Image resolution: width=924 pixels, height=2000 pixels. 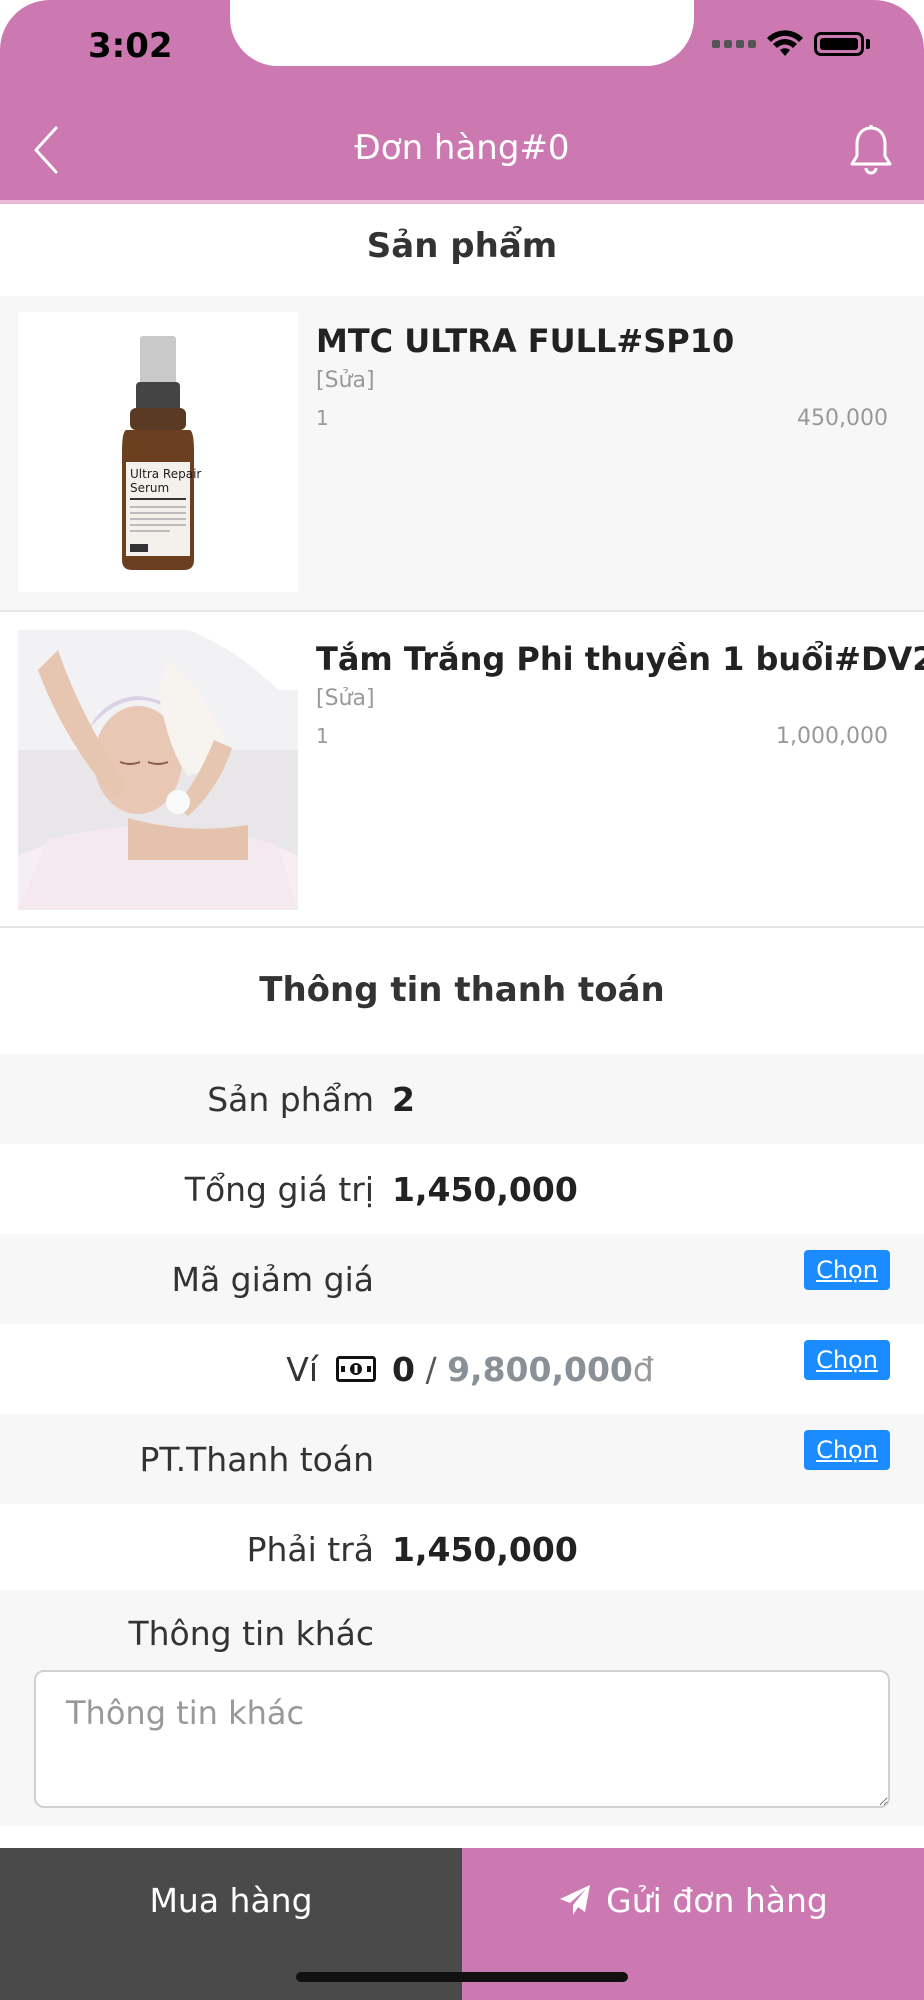 What do you see at coordinates (462, 1739) in the screenshot?
I see `other-info-input` at bounding box center [462, 1739].